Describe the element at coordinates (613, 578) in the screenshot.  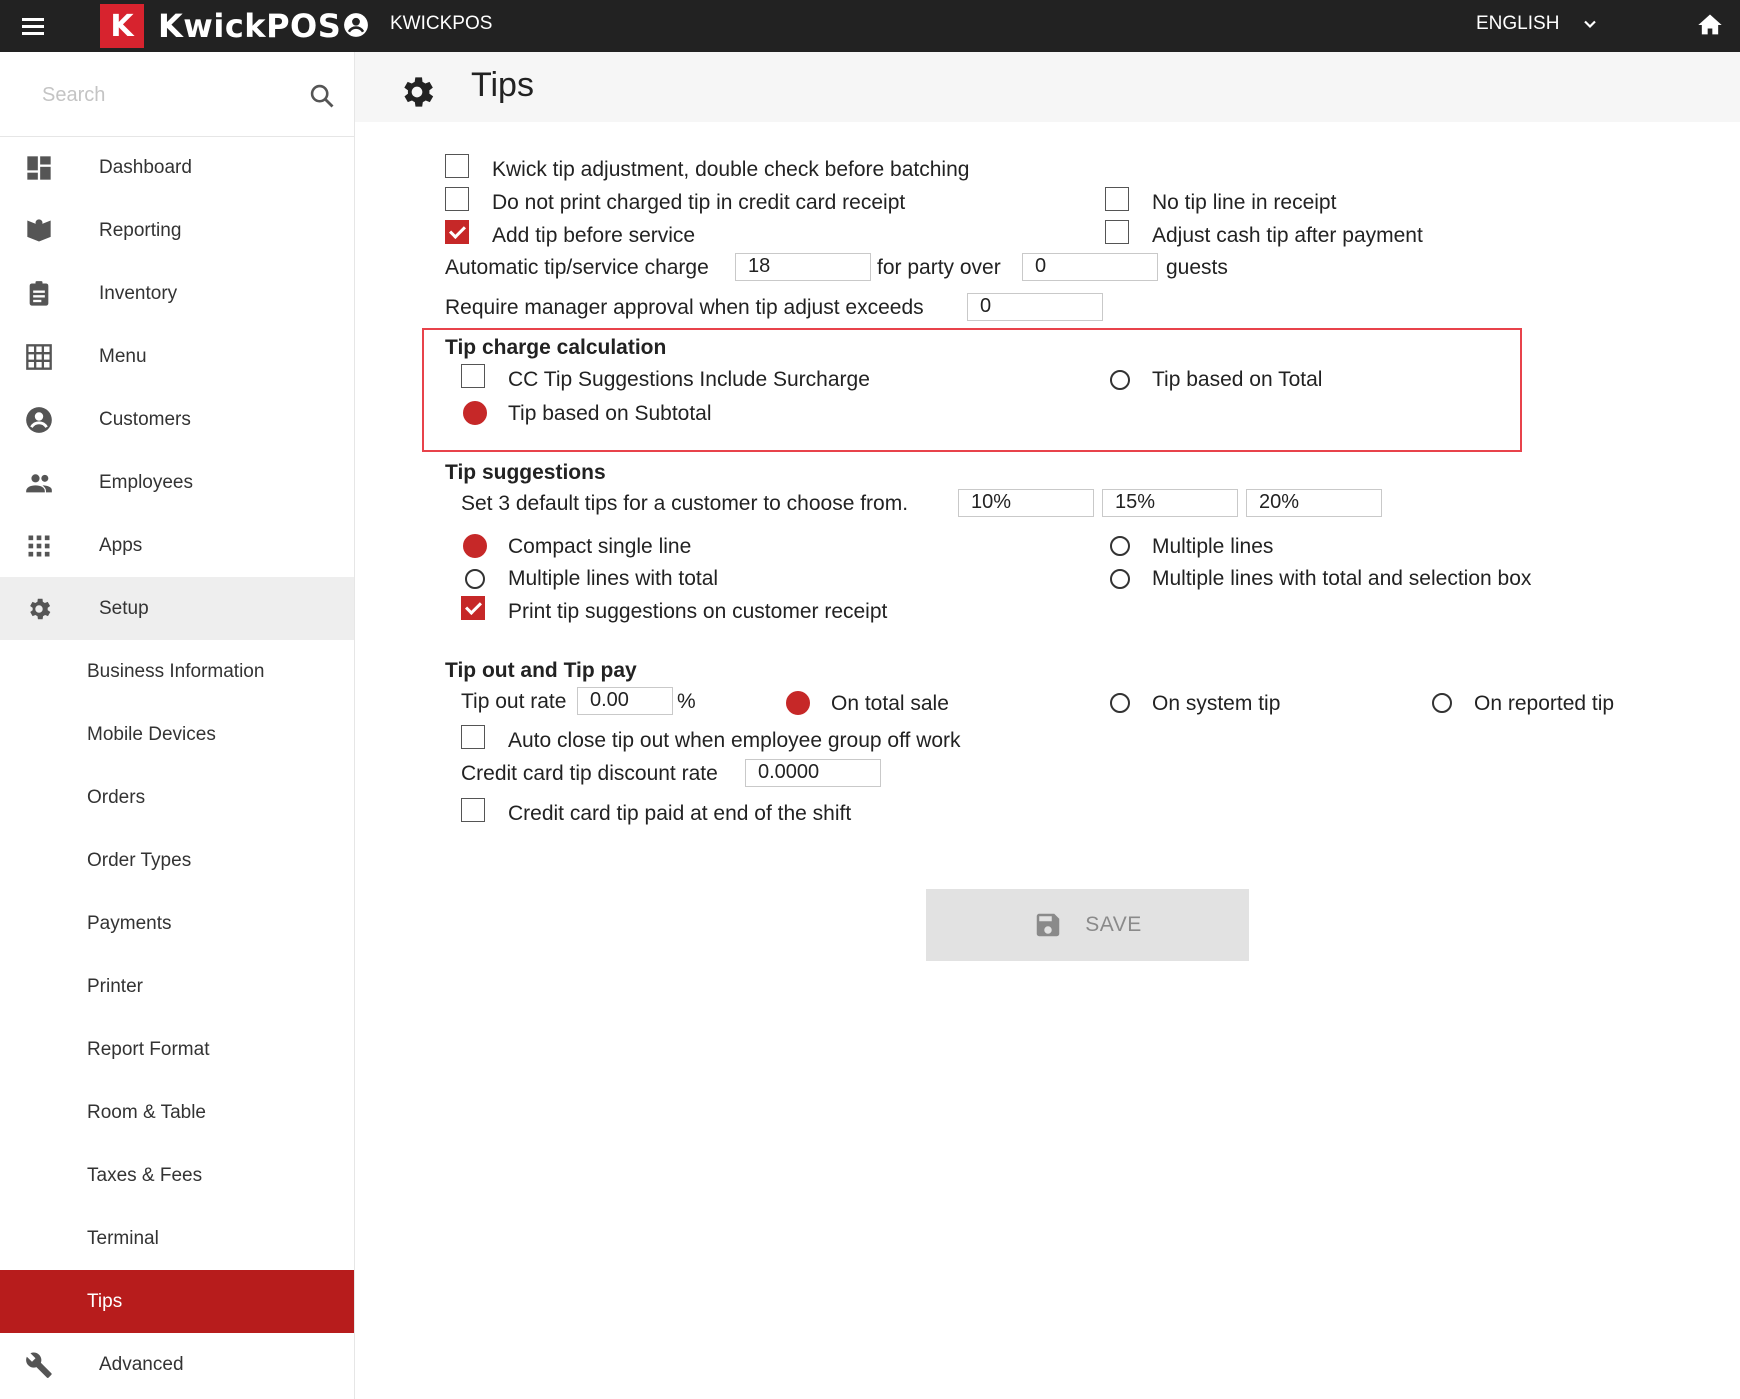
I see `multiple-lines-total-label: Multiple lines with total` at that location.